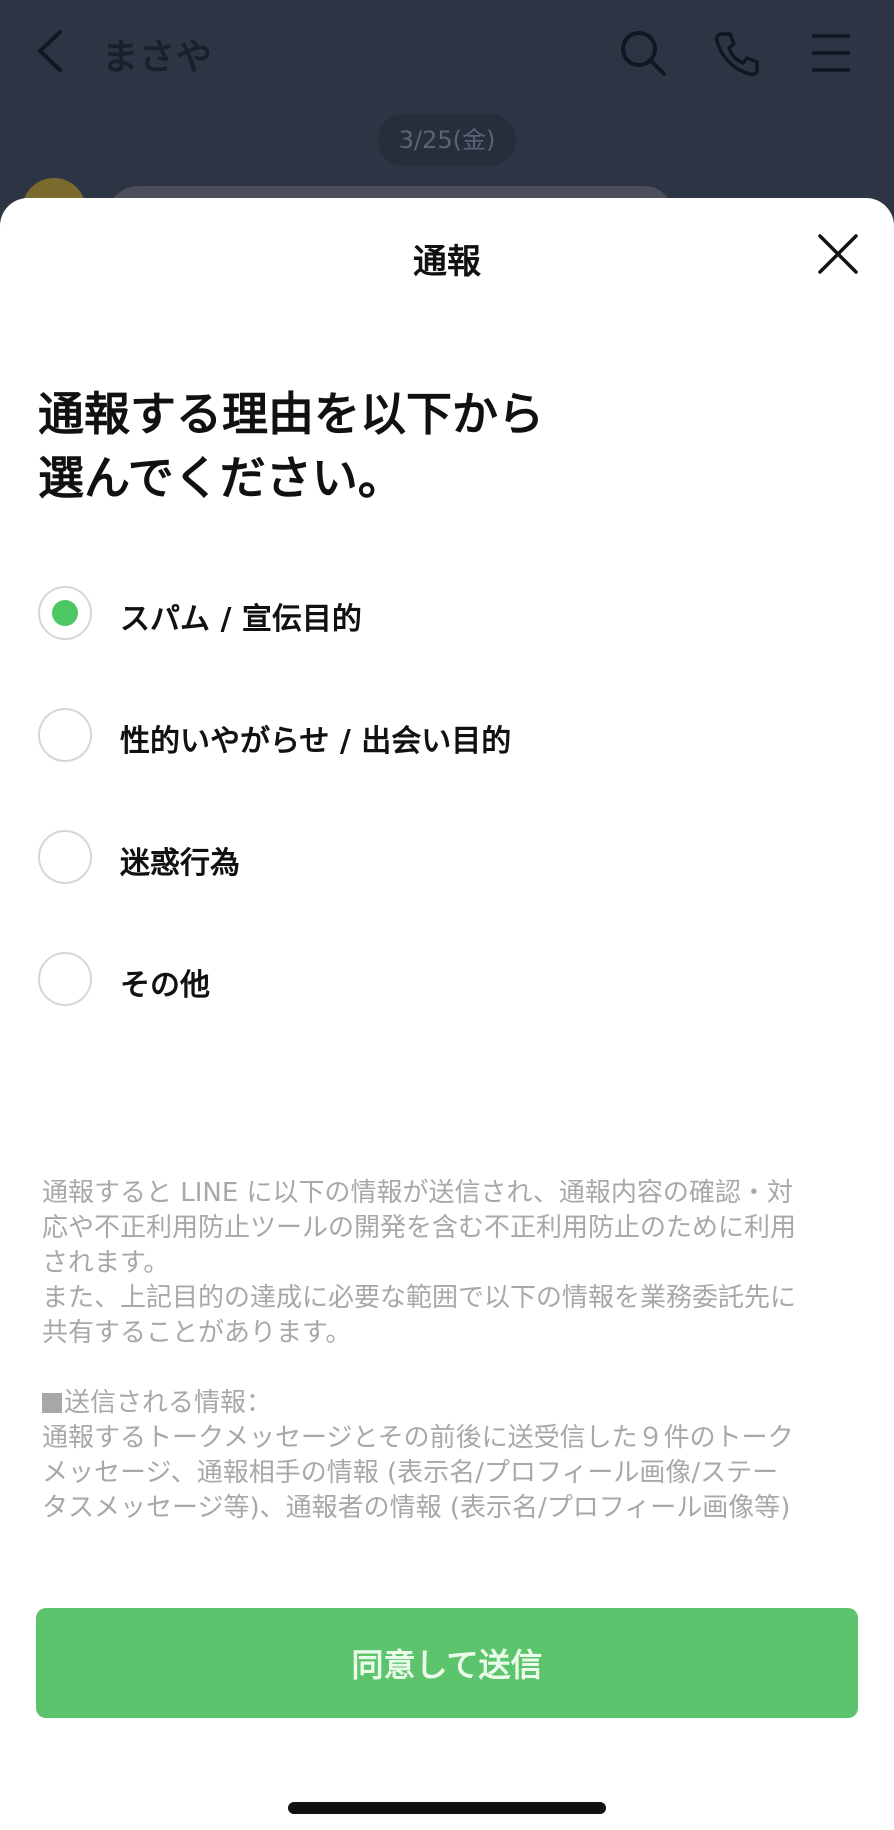  I want to click on option-nuisance: 迷惑行為, so click(438, 860).